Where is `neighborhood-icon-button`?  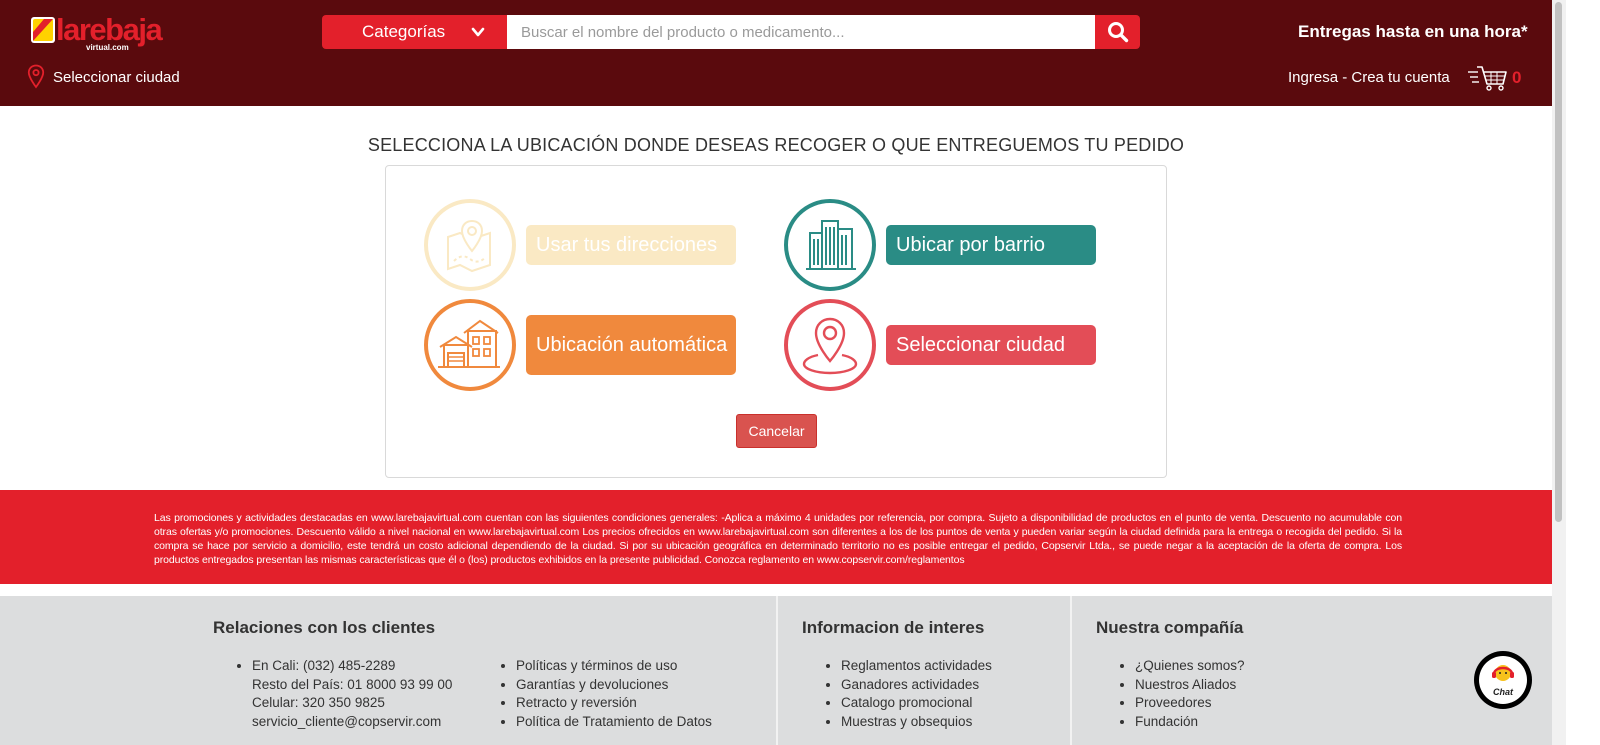 neighborhood-icon-button is located at coordinates (830, 245).